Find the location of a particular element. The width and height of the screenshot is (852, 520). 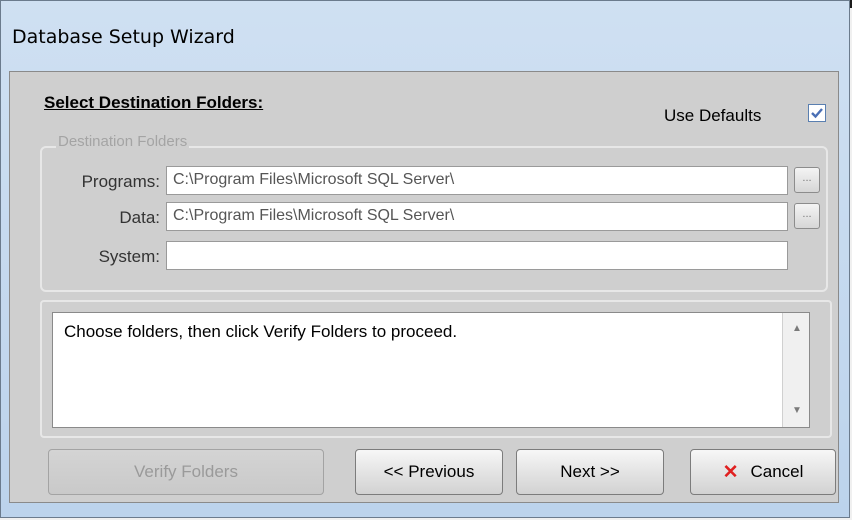

use-defaults-checkbox is located at coordinates (817, 113).